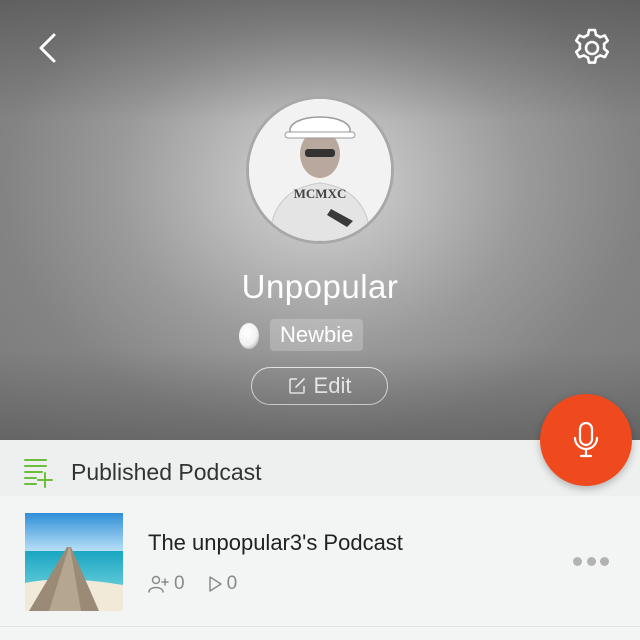  Describe the element at coordinates (38, 473) in the screenshot. I see `playlist-add-icon` at that location.